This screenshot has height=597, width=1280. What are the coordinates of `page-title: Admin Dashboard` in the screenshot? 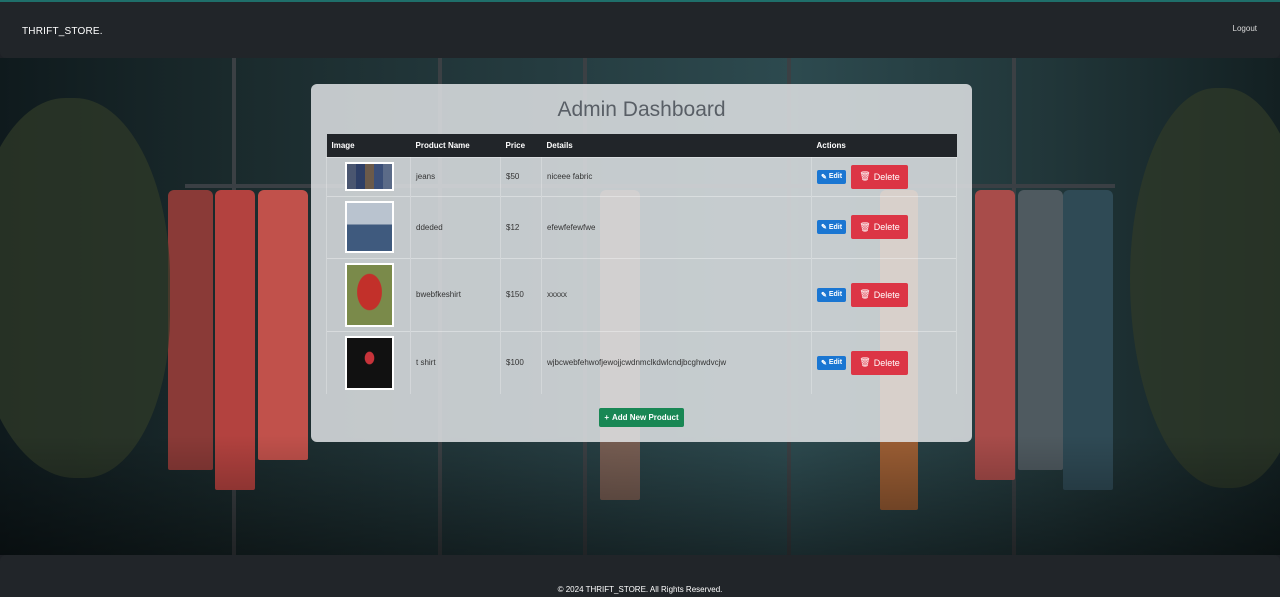 It's located at (641, 109).